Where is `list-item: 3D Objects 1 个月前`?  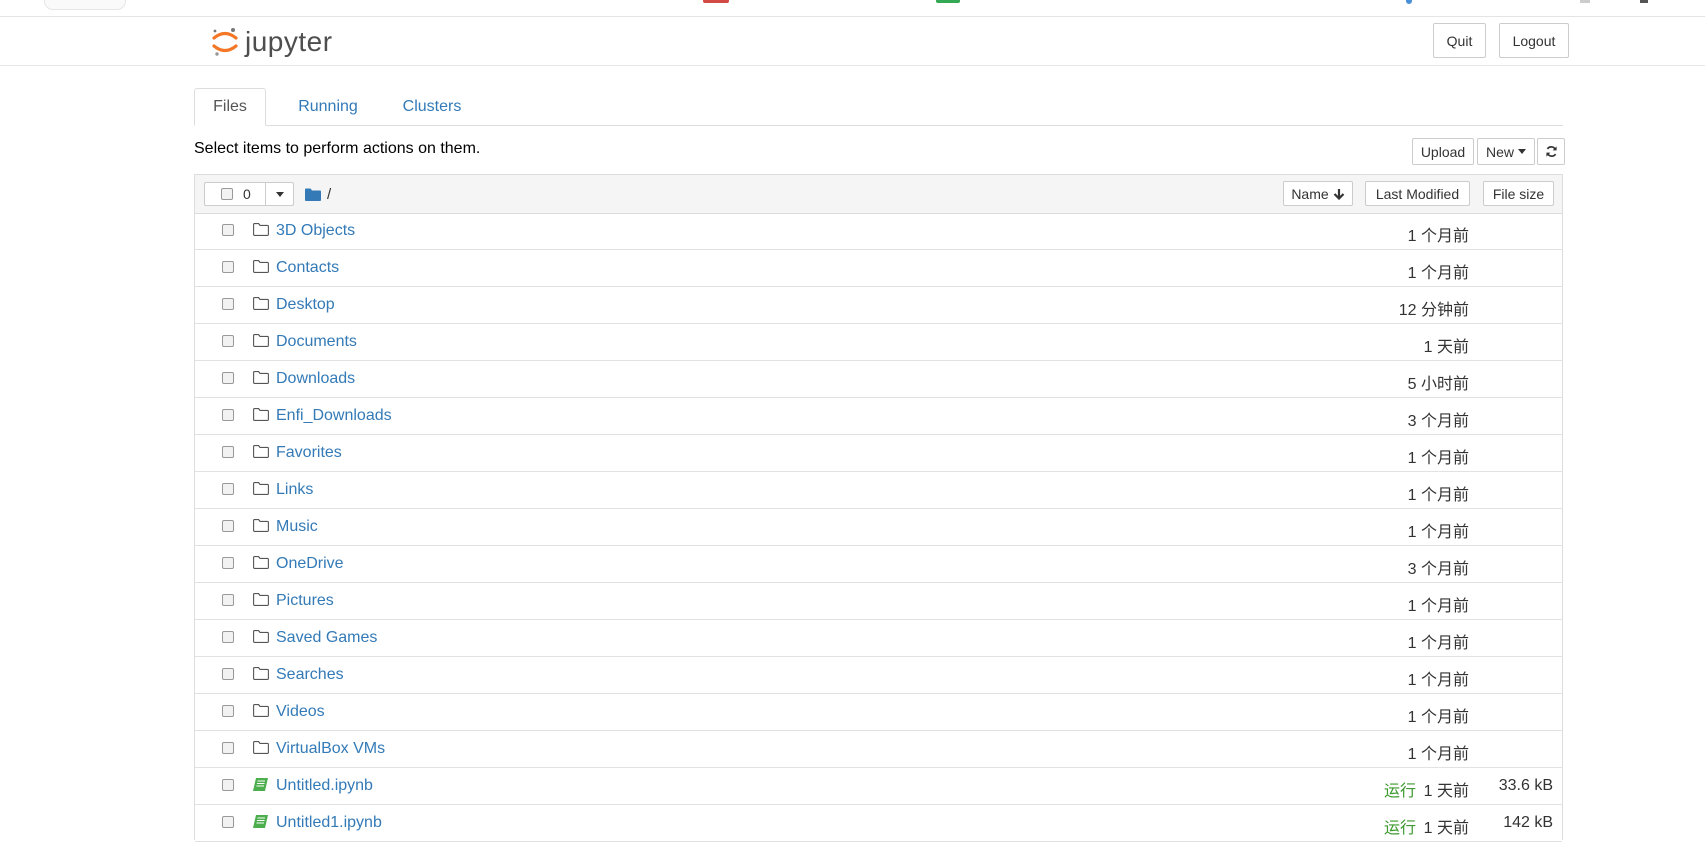
list-item: 3D Objects 1 个月前 is located at coordinates (878, 231).